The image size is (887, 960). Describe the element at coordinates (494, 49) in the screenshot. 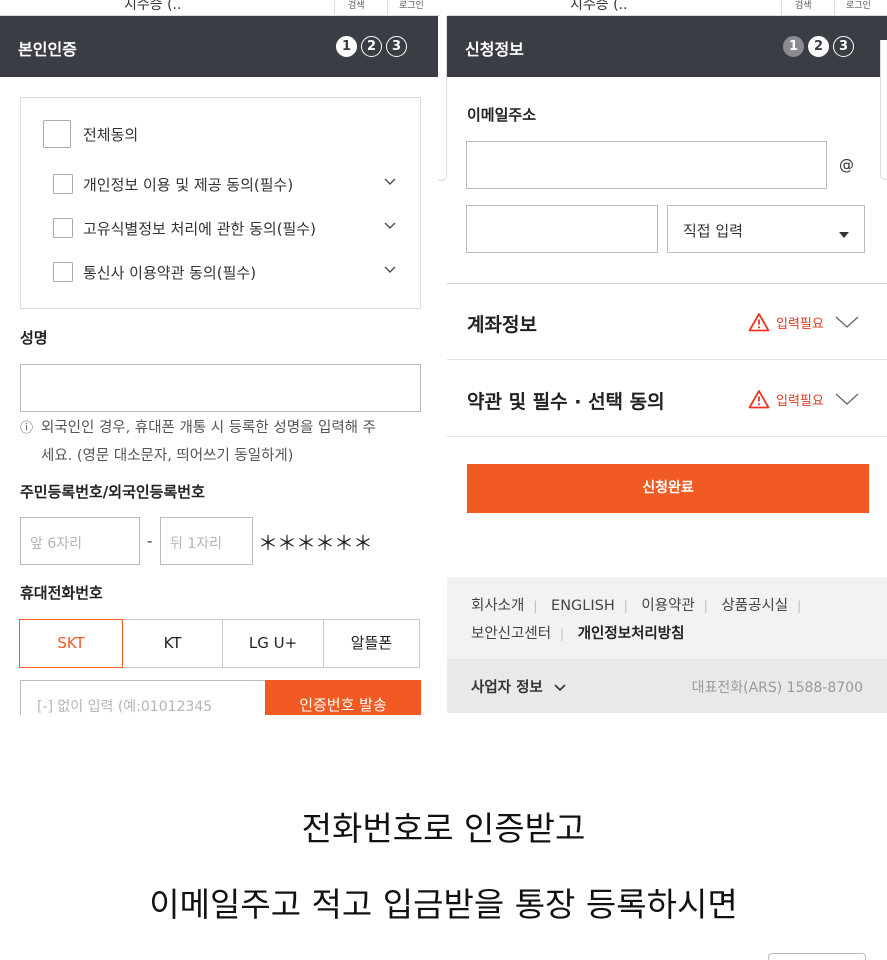

I see `page-title-application: 신청정보` at that location.